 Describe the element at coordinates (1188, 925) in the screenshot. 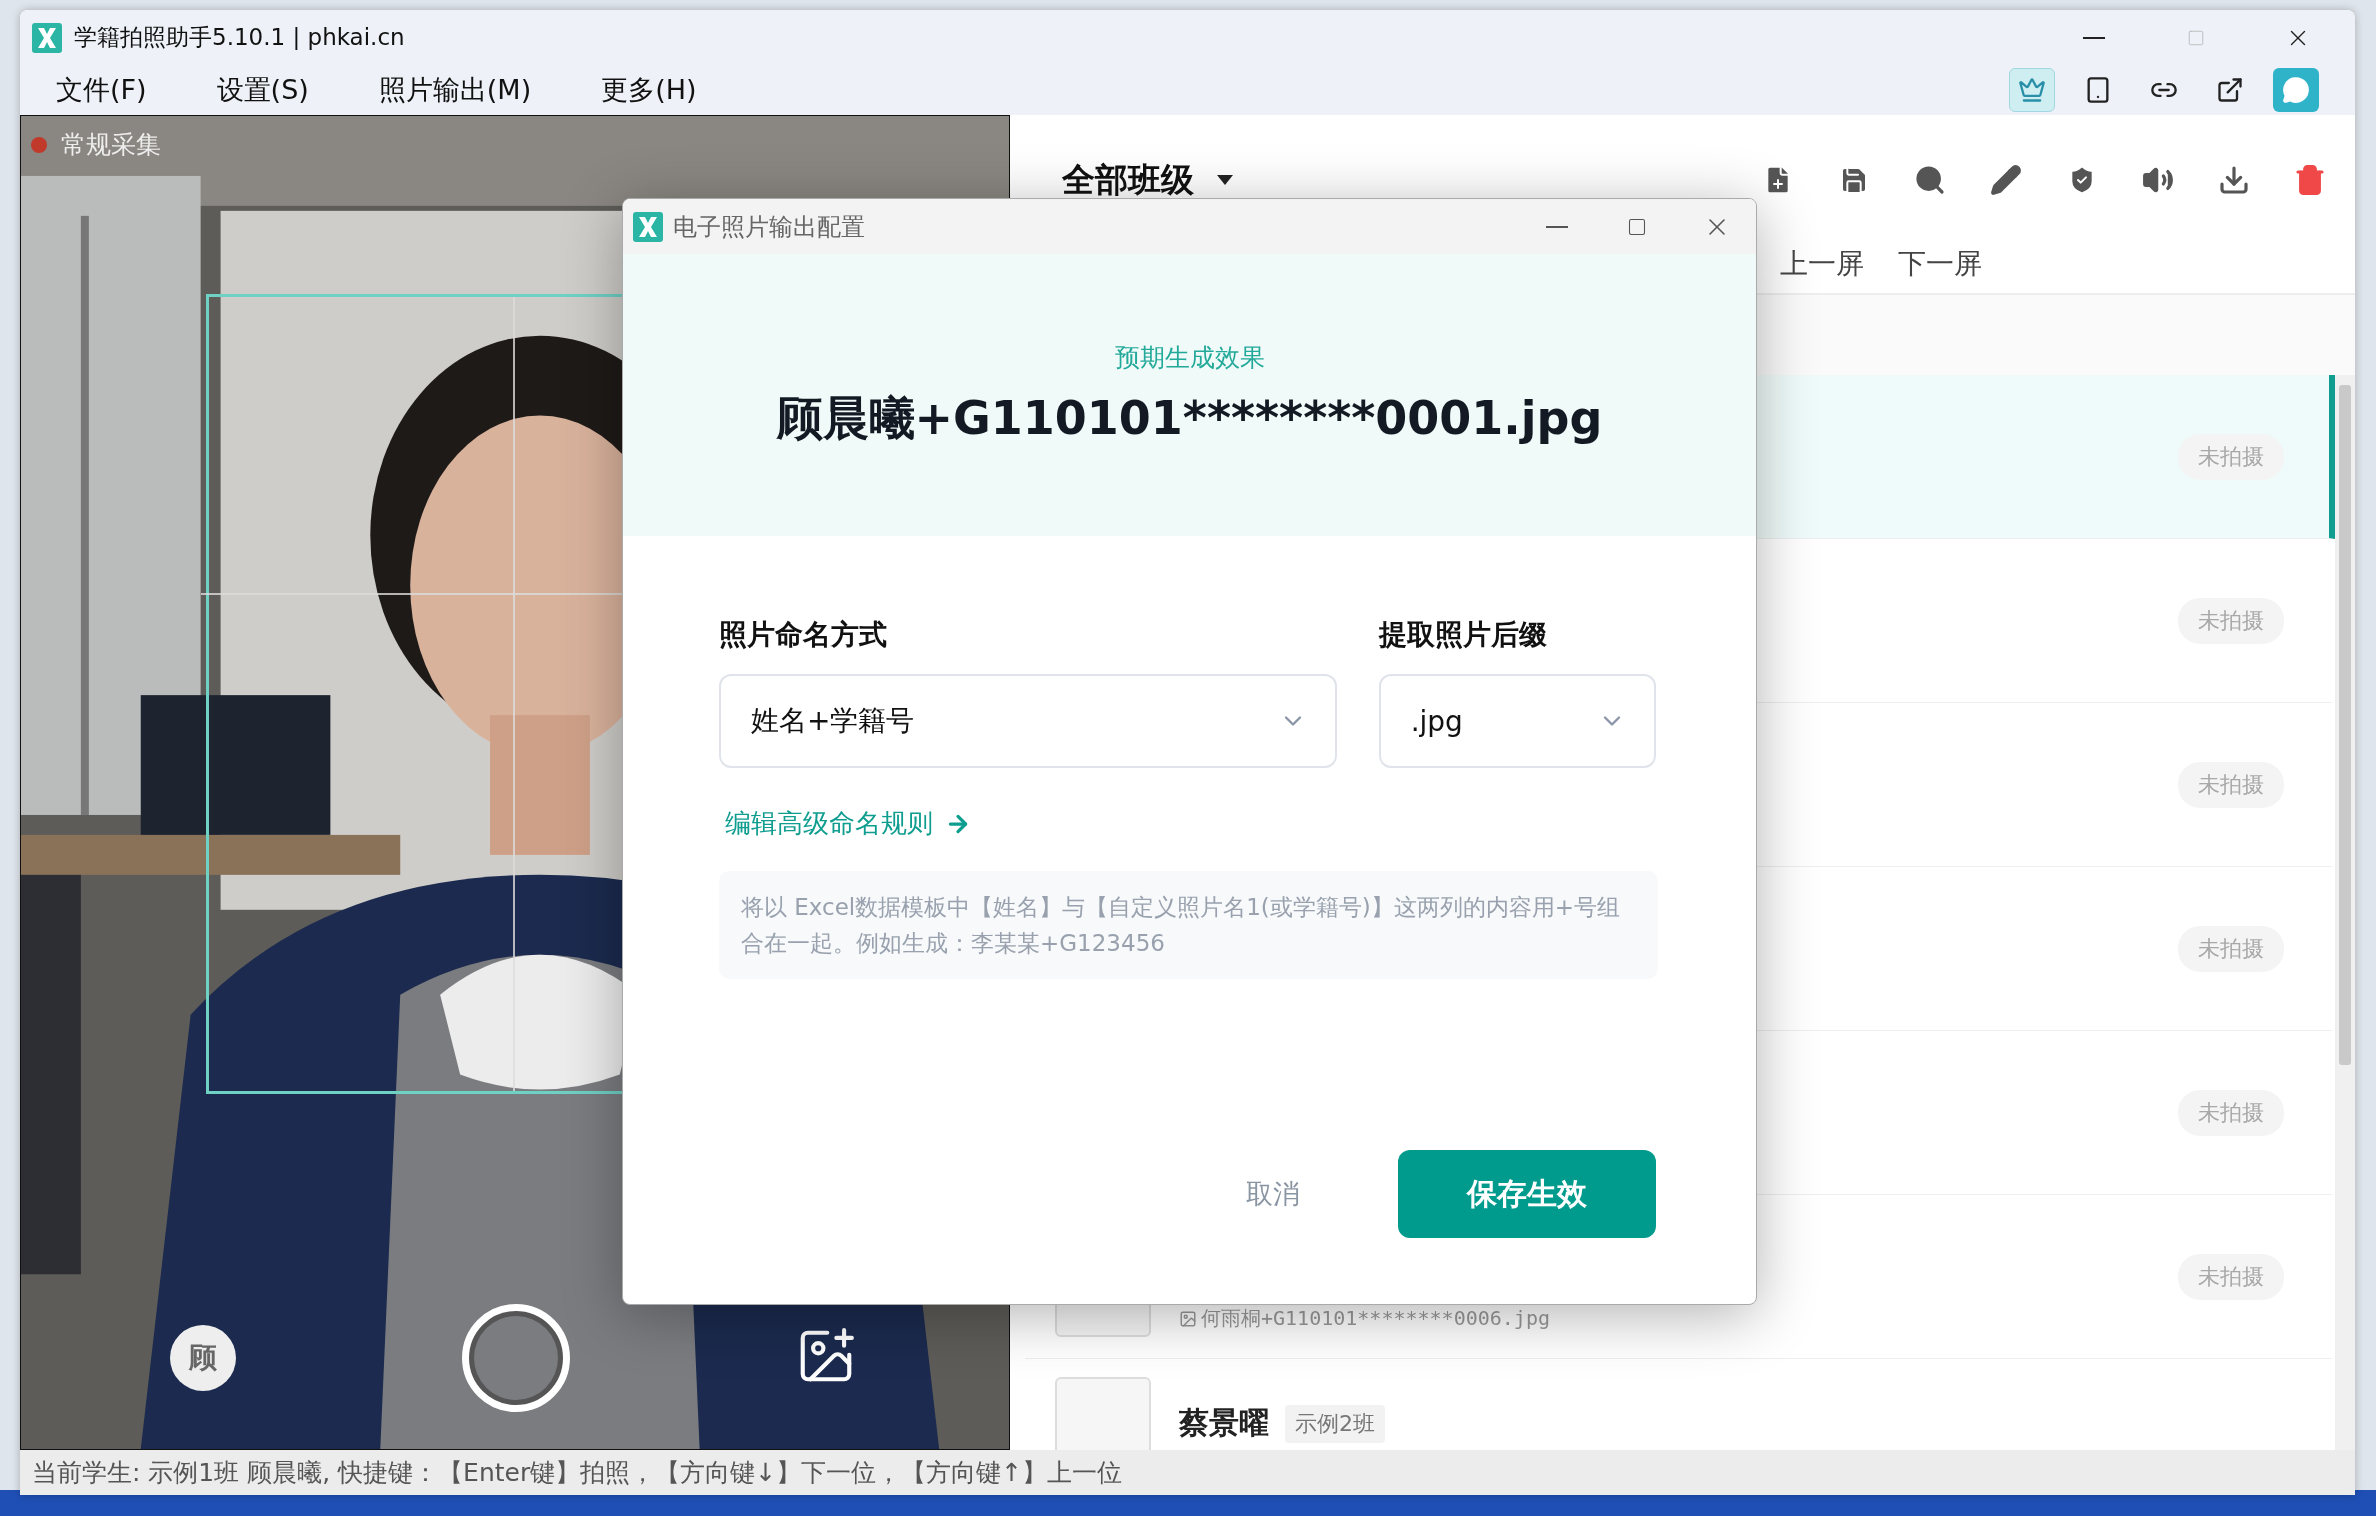

I see `naming-note: 将以 Excel数据模板中【姓名】与【自定义照片名1(或学籍号)】这两列的内容用+号组合在一起。例如生成：李某某+G123456` at that location.